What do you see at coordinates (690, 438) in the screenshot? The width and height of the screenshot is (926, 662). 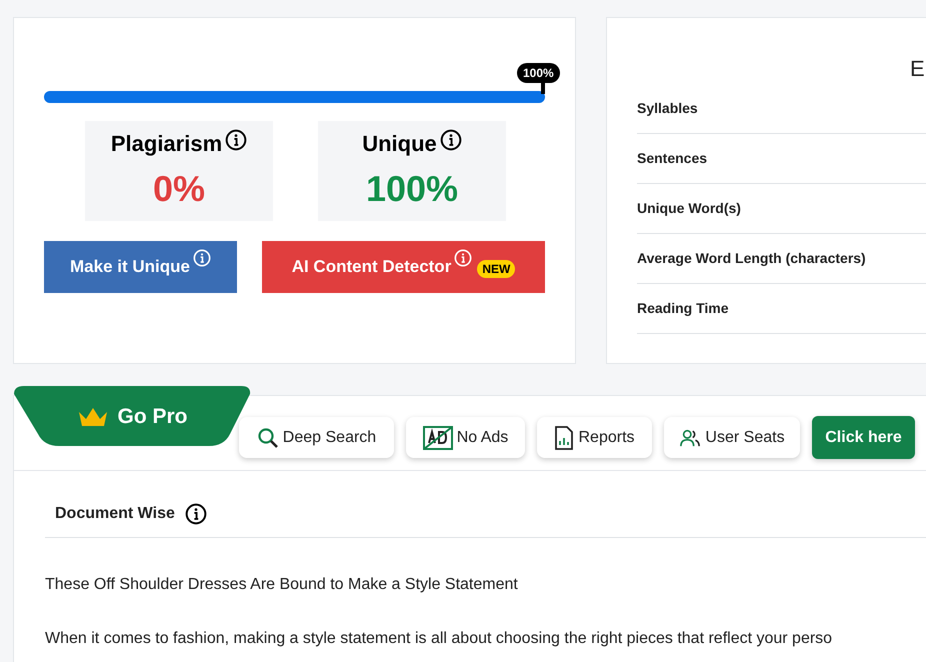 I see `users-icon` at bounding box center [690, 438].